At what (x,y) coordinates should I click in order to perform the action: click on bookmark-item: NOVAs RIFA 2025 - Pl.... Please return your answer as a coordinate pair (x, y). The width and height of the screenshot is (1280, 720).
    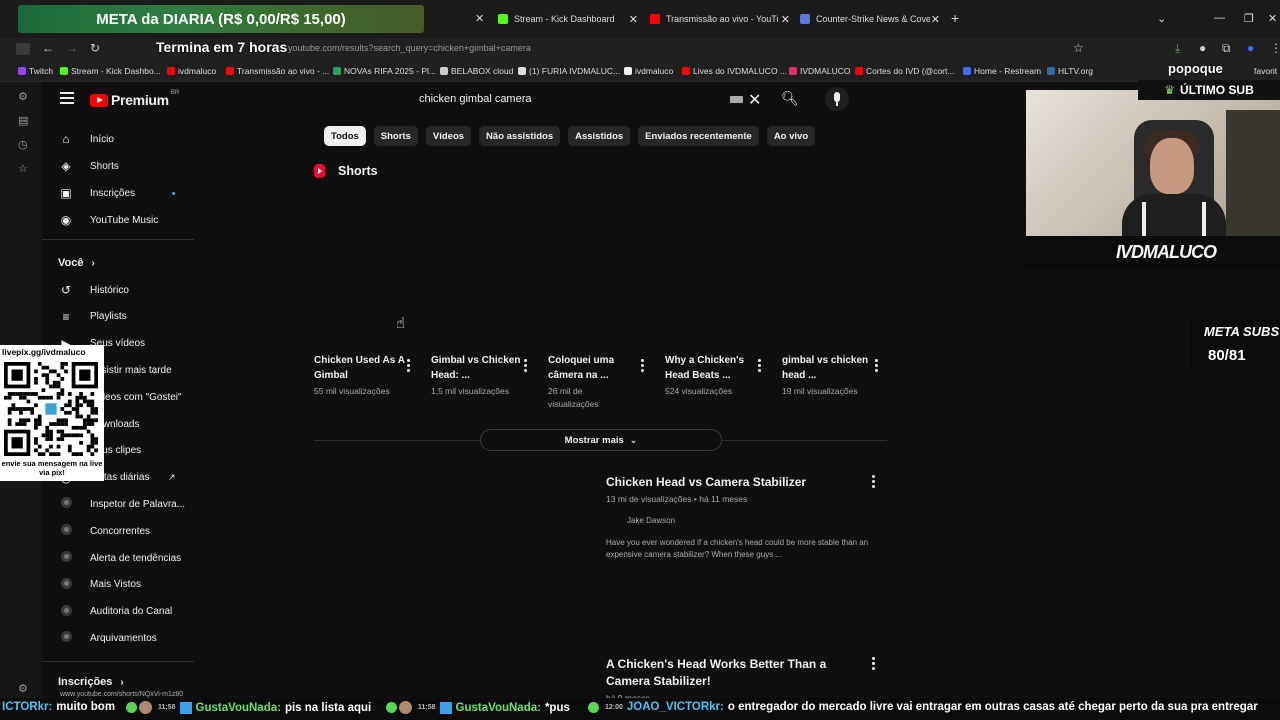
    Looking at the image, I should click on (384, 71).